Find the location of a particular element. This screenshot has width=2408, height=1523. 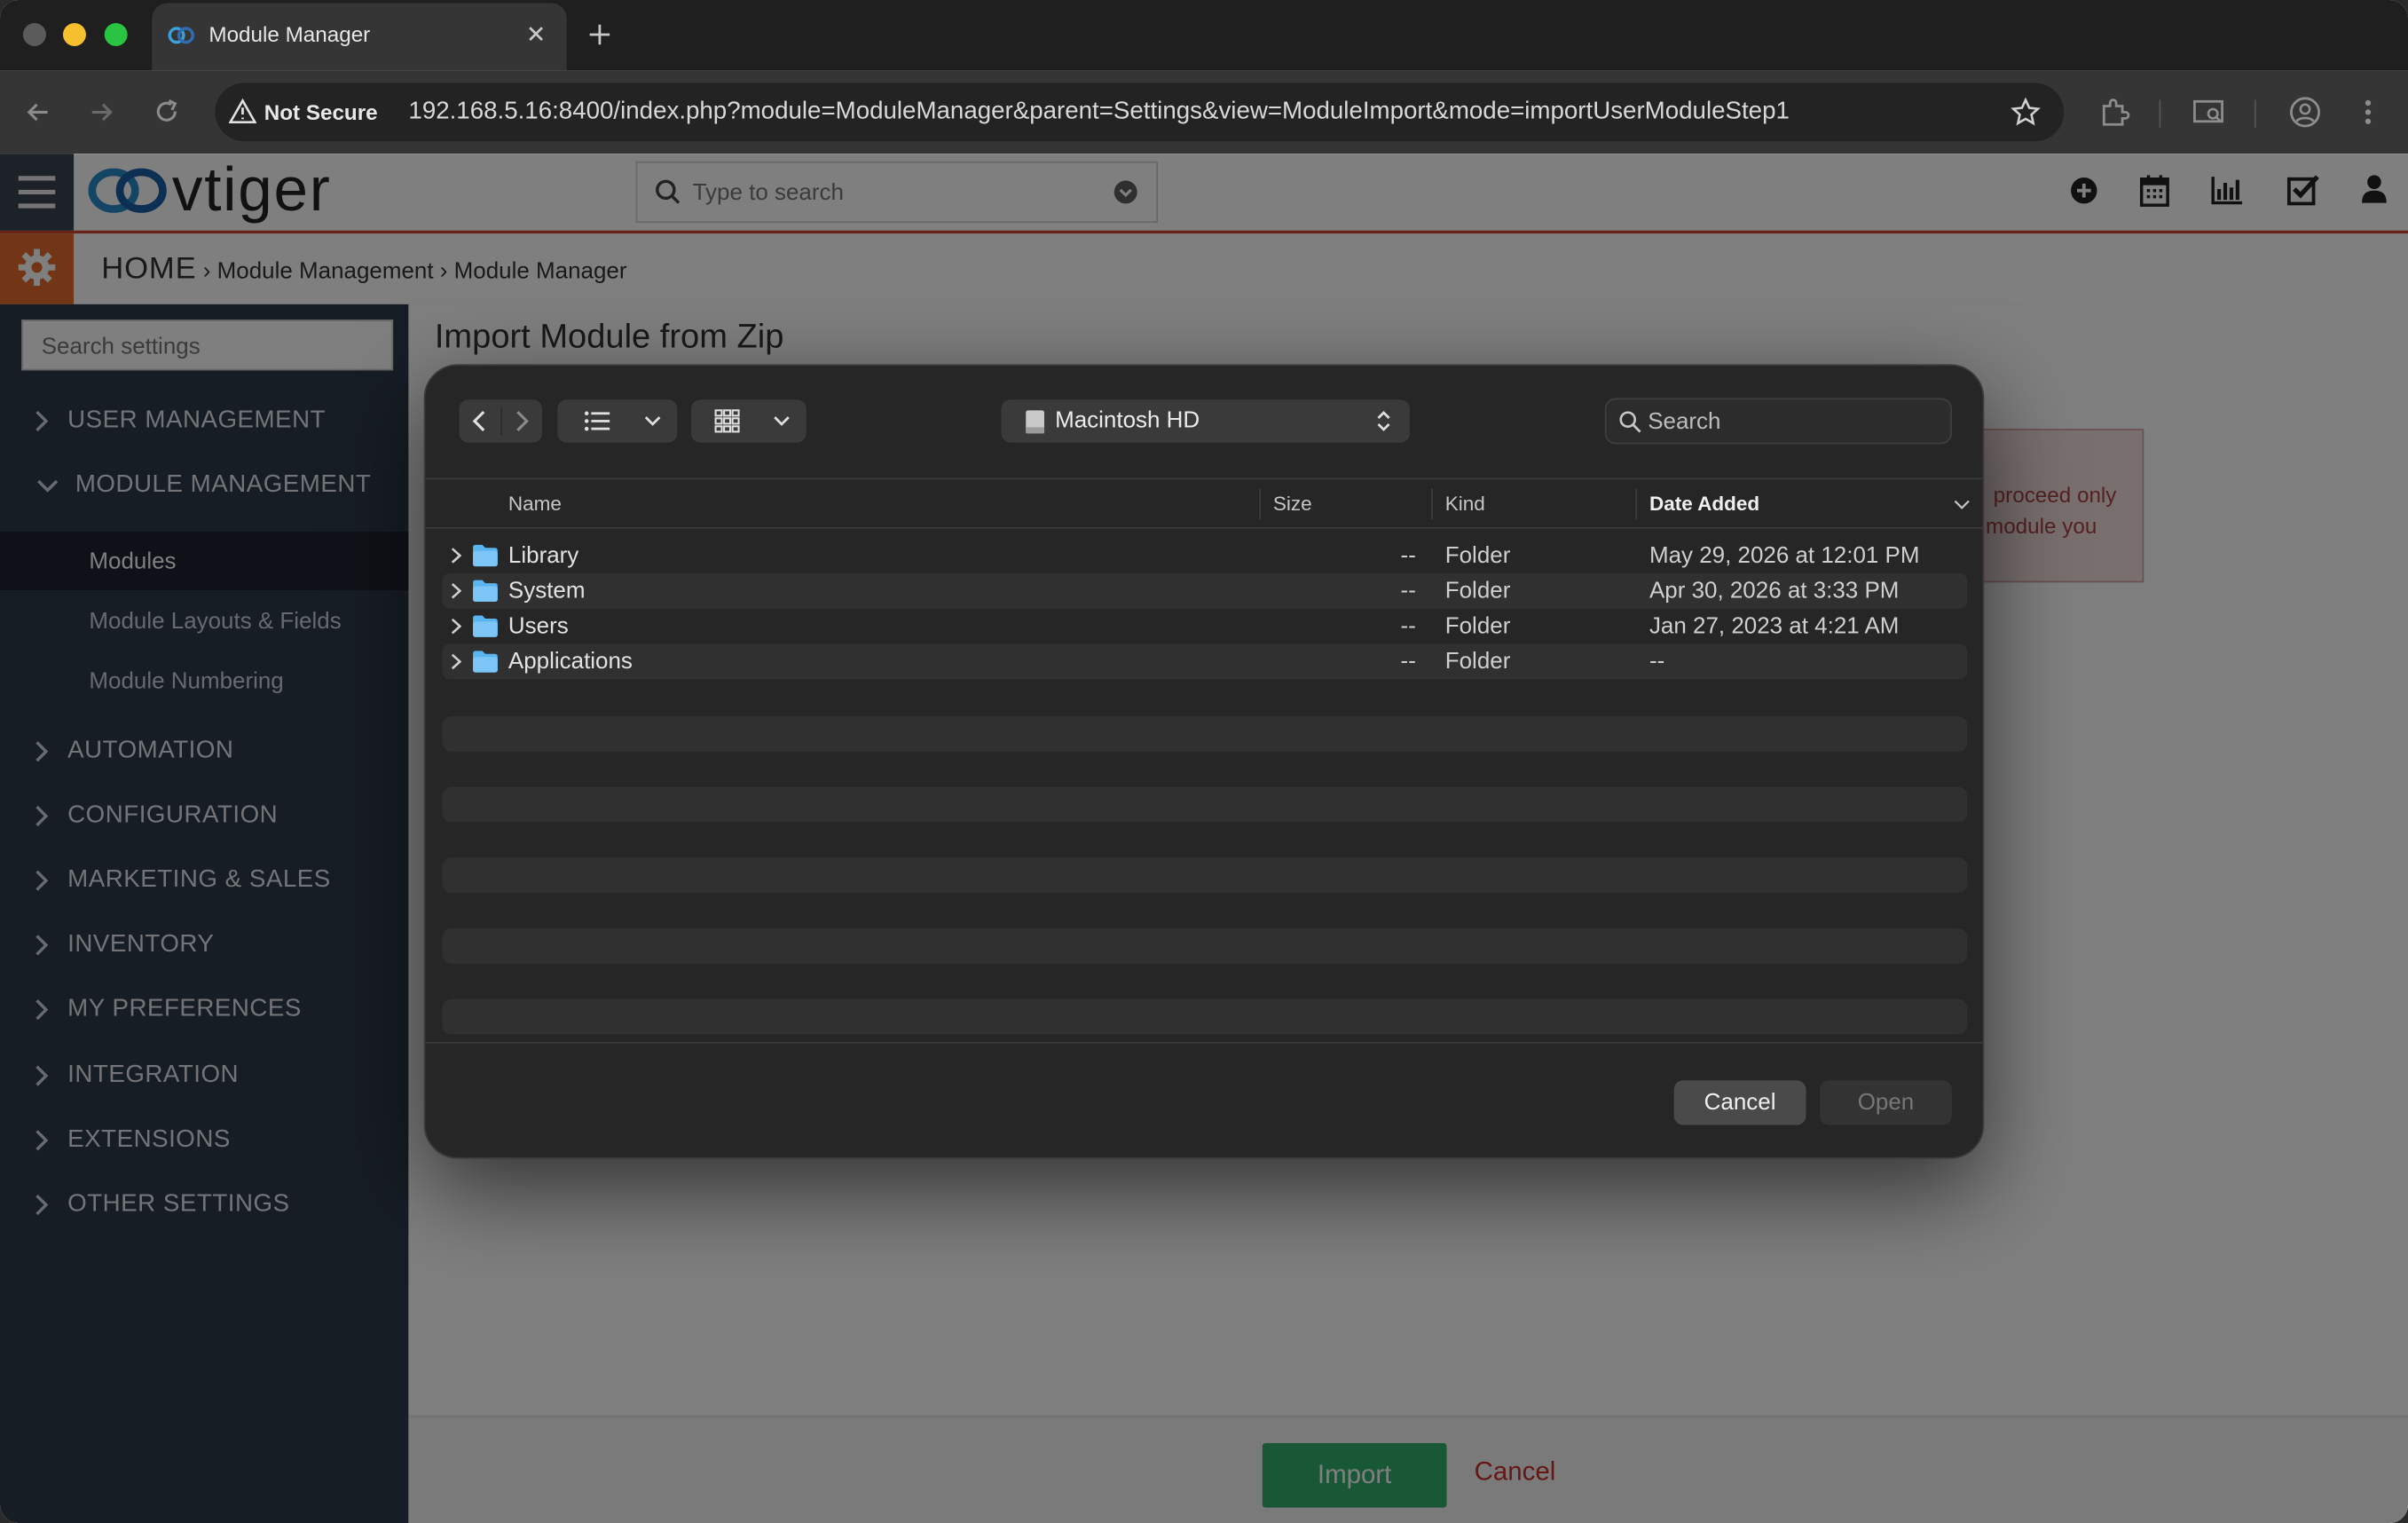

file-row: System -- Folder Apr 30, 2026 at 3:33 PM is located at coordinates (1205, 590).